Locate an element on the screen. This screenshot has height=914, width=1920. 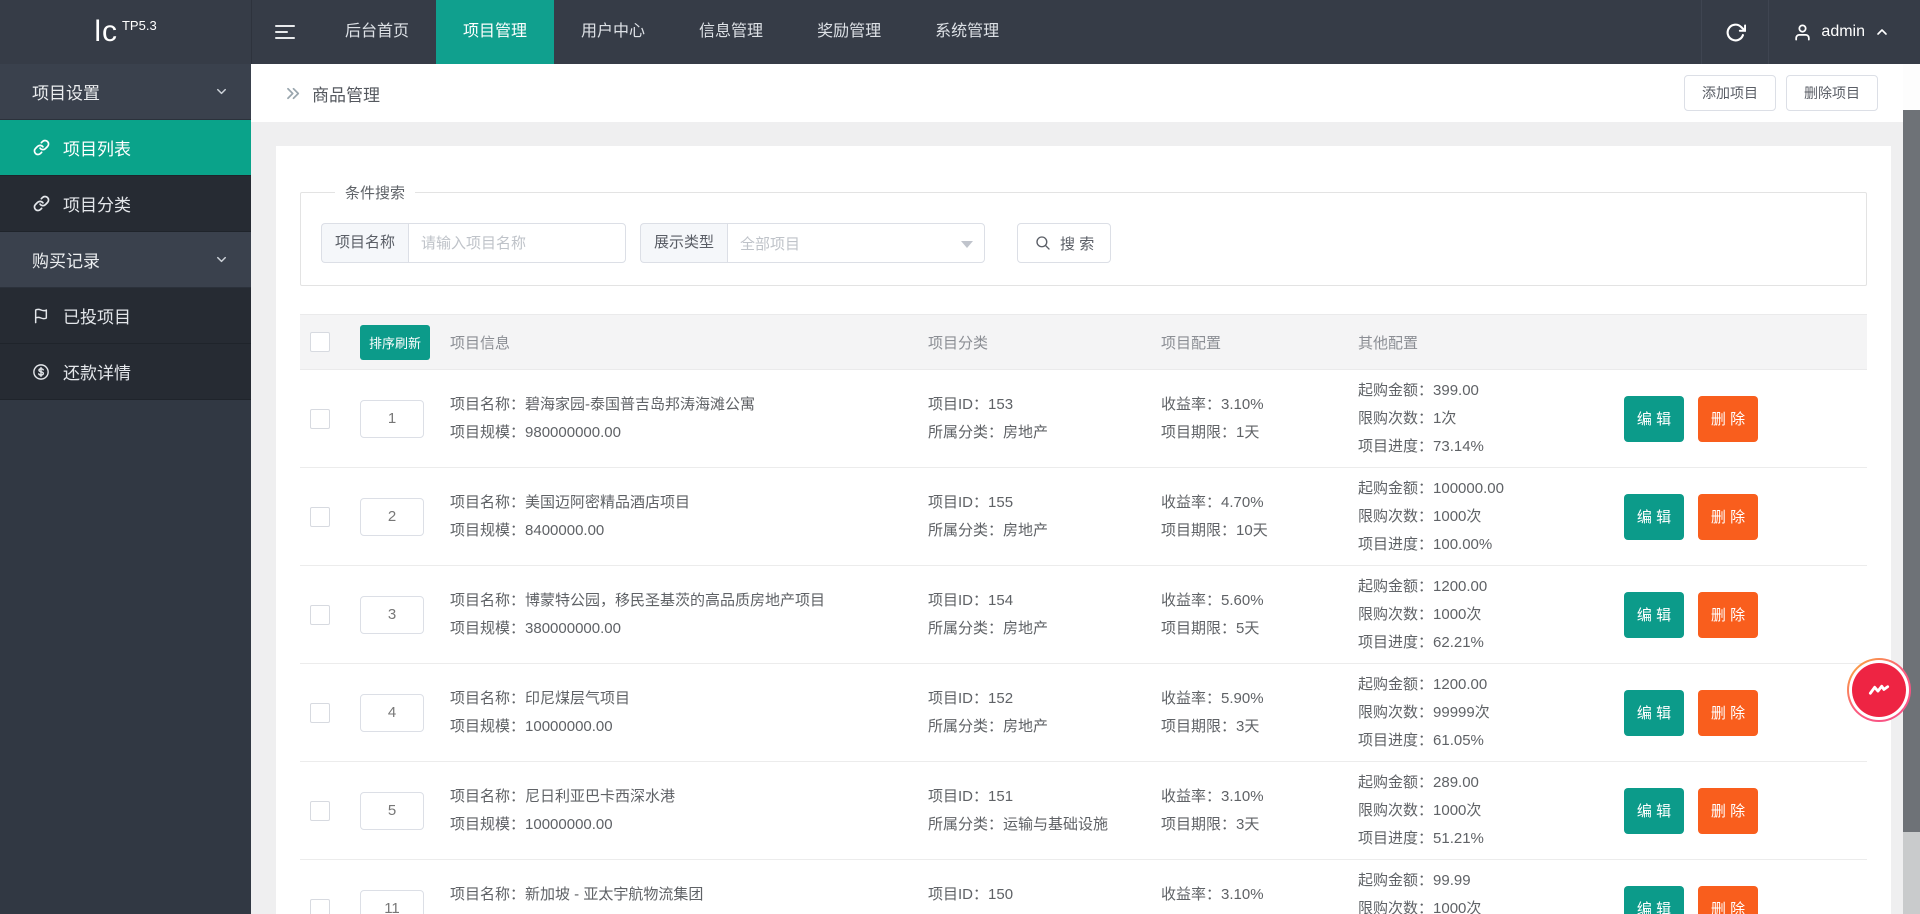
link-icon is located at coordinates (41, 203).